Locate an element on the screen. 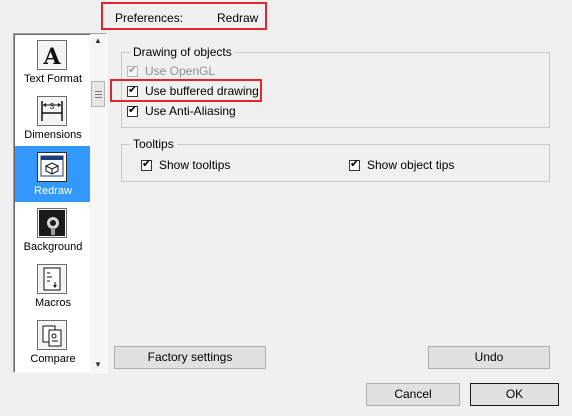  category-macros: Macros is located at coordinates (53, 286).